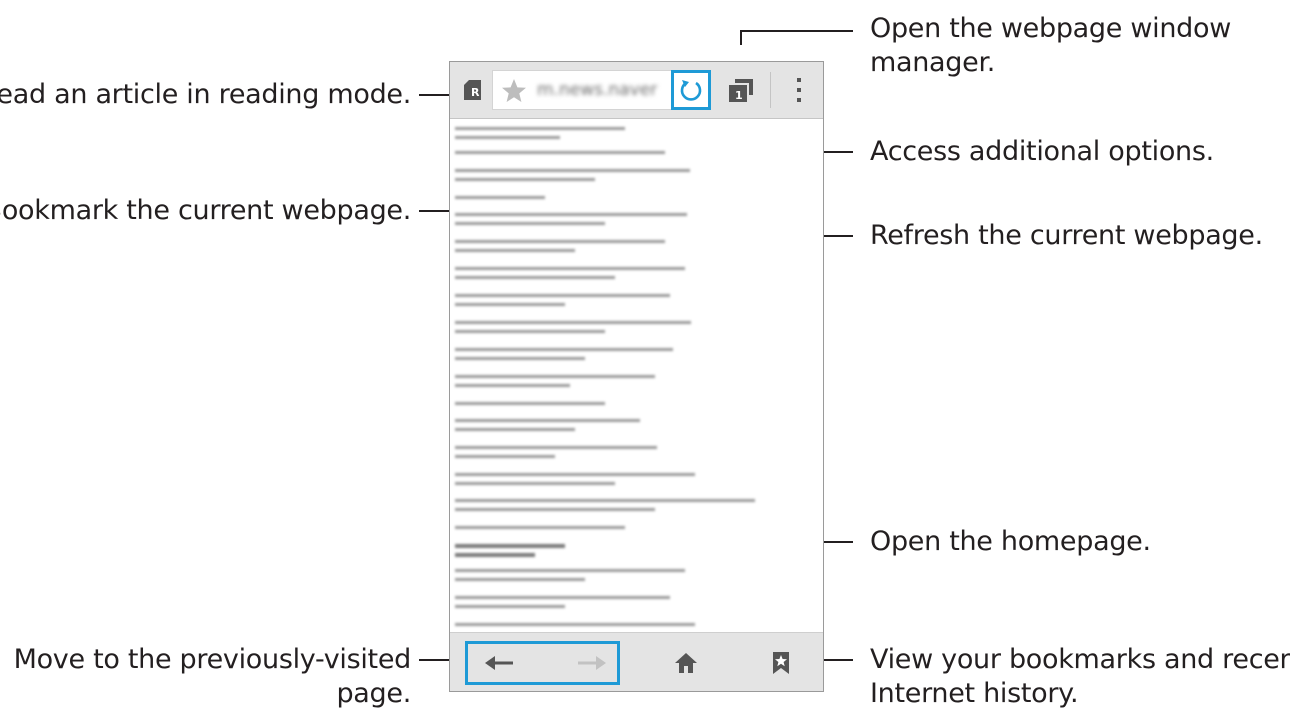 The width and height of the screenshot is (1290, 711). What do you see at coordinates (597, 90) in the screenshot?
I see `url-text: m.news.naver` at bounding box center [597, 90].